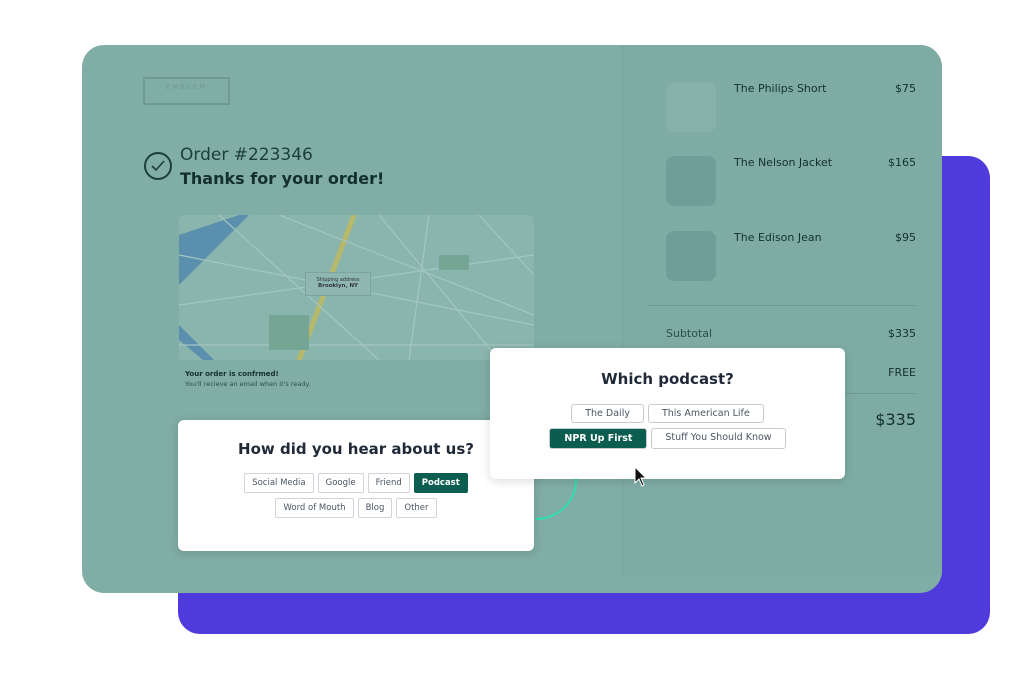 The width and height of the screenshot is (1024, 685). What do you see at coordinates (356, 449) in the screenshot?
I see `survey-title: How did you hear about us?` at bounding box center [356, 449].